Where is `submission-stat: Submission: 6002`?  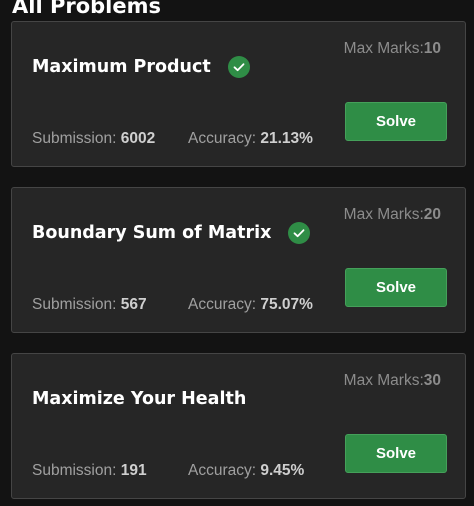
submission-stat: Submission: 6002 is located at coordinates (110, 139).